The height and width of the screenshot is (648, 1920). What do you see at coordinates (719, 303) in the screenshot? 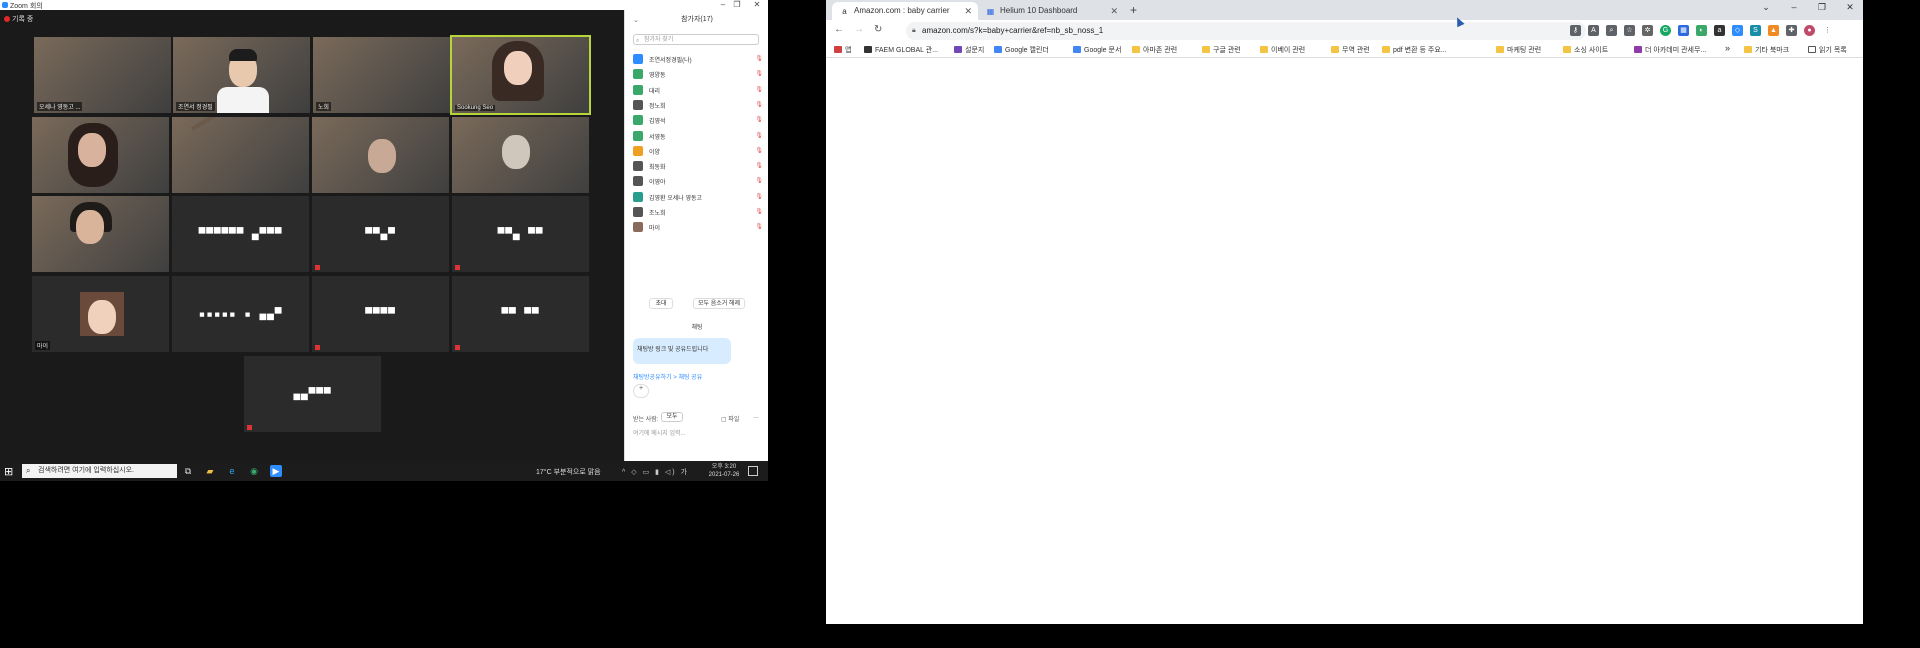
I see `unmute-all-button: 모두 음소거 해제` at bounding box center [719, 303].